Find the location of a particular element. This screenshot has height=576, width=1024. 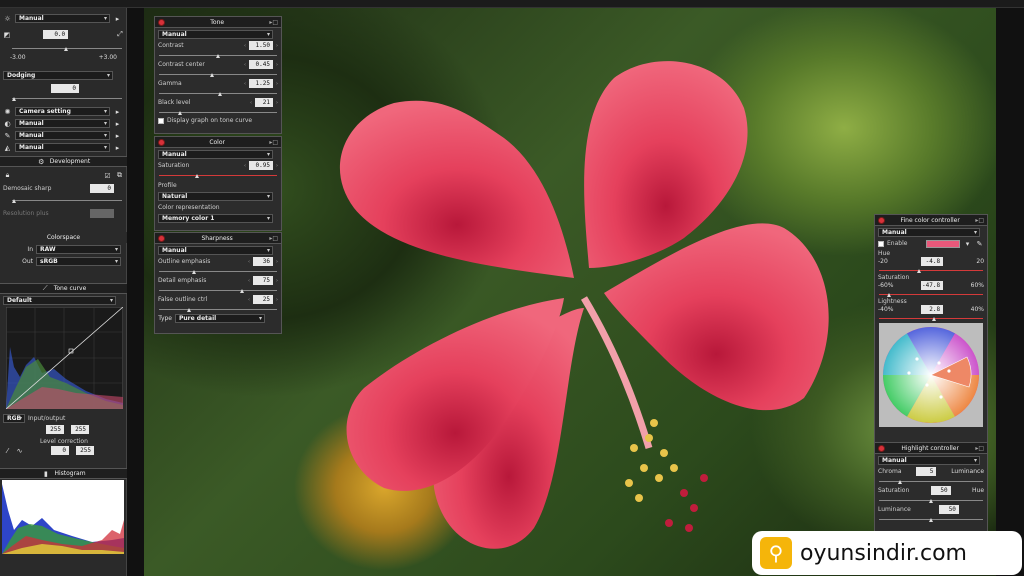

graph-checkbox is located at coordinates (161, 120).